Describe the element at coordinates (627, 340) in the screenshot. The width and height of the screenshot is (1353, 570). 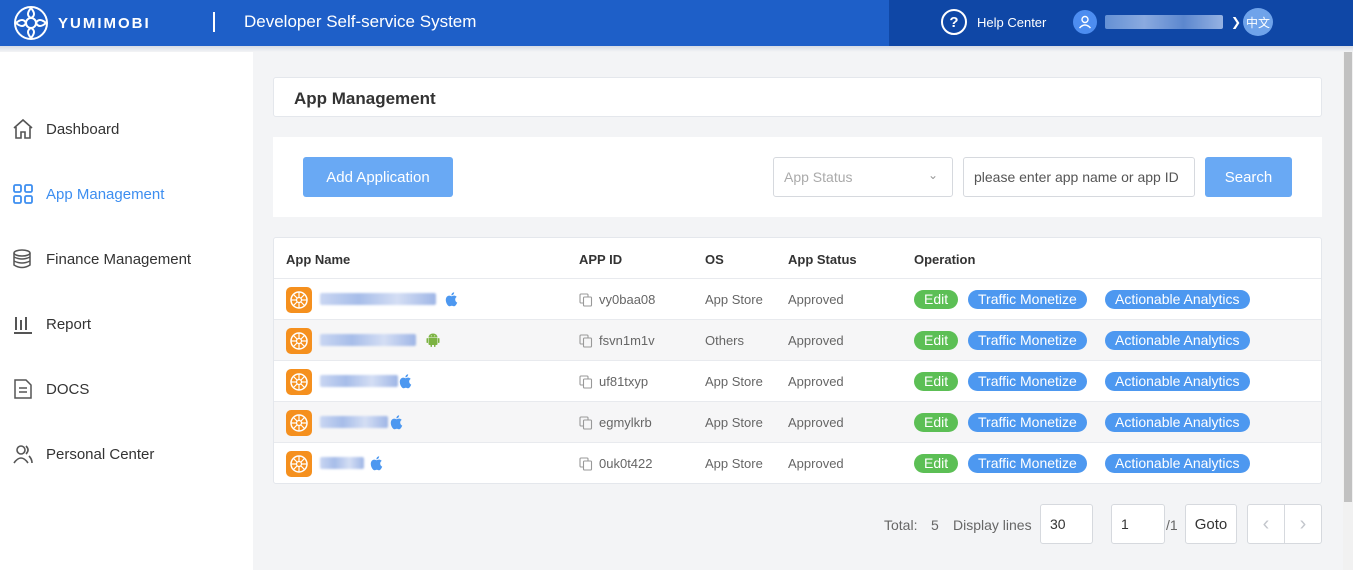
I see `app-id: fsvn1m1v` at that location.